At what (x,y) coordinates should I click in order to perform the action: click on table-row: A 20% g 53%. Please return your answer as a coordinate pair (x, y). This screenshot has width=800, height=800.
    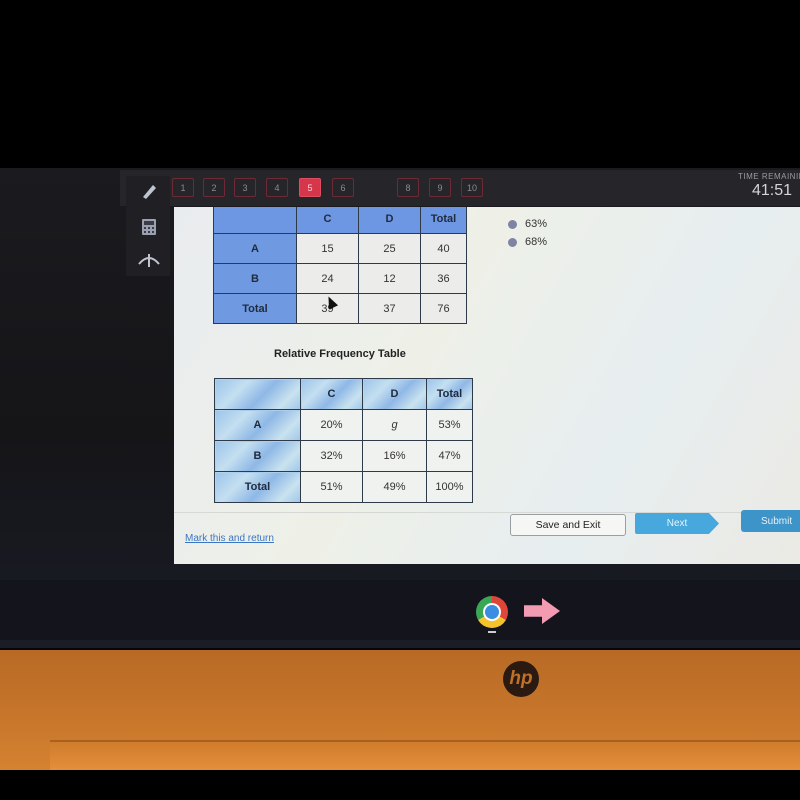
    Looking at the image, I should click on (343, 425).